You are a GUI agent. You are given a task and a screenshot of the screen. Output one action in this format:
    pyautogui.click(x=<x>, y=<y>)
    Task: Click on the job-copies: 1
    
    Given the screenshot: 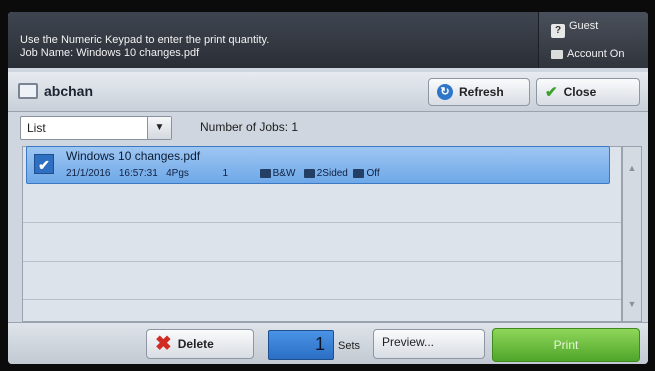 What is the action you would take?
    pyautogui.click(x=225, y=173)
    